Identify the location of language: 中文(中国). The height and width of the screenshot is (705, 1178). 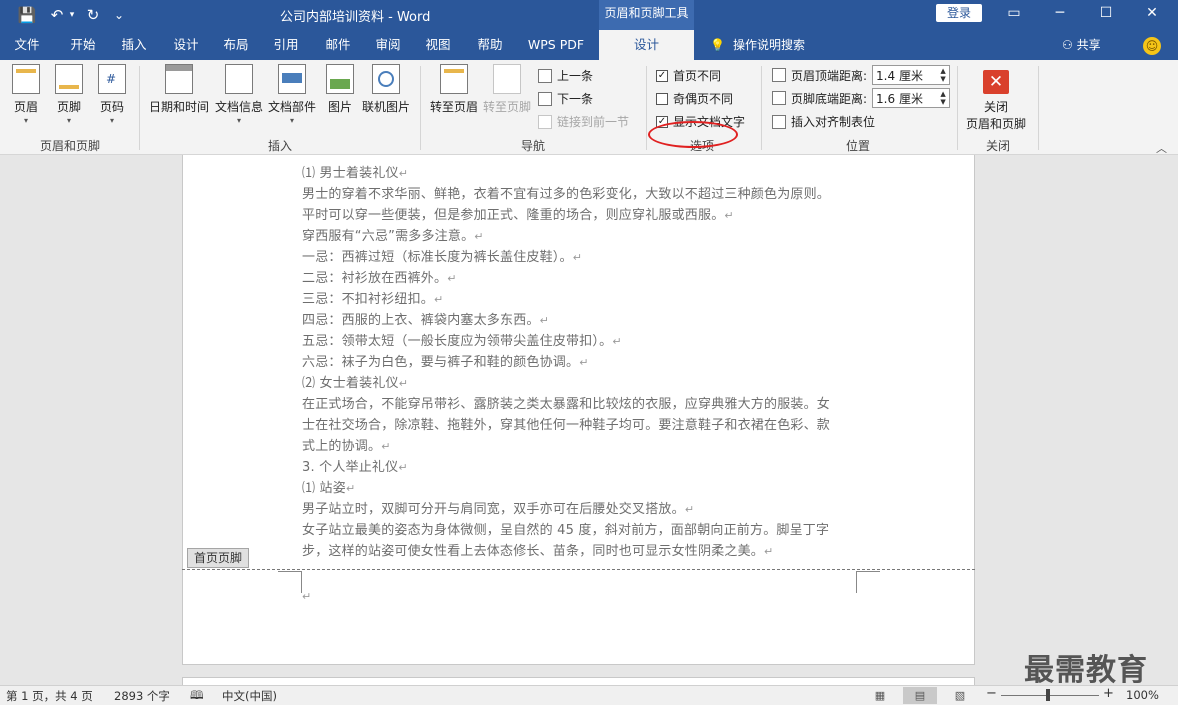
(249, 696).